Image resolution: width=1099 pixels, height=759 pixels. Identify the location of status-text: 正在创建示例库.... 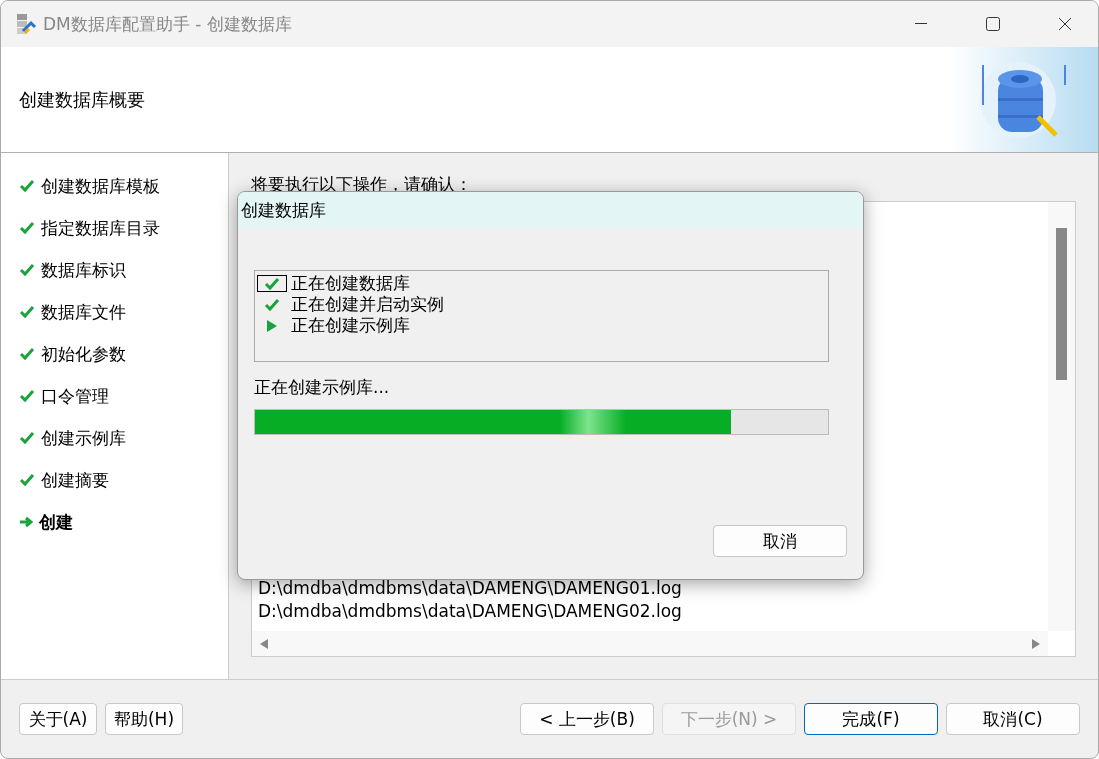
(322, 387).